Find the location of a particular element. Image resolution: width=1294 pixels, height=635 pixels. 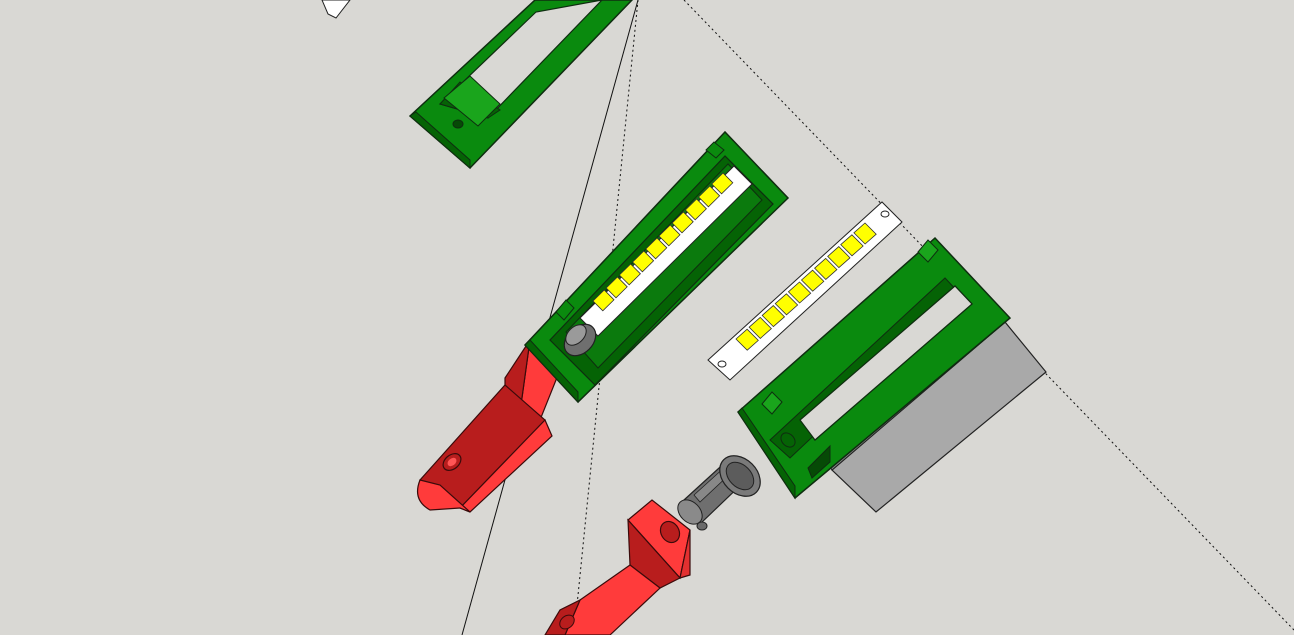

red-mount-bracket-upper is located at coordinates (489, 425).